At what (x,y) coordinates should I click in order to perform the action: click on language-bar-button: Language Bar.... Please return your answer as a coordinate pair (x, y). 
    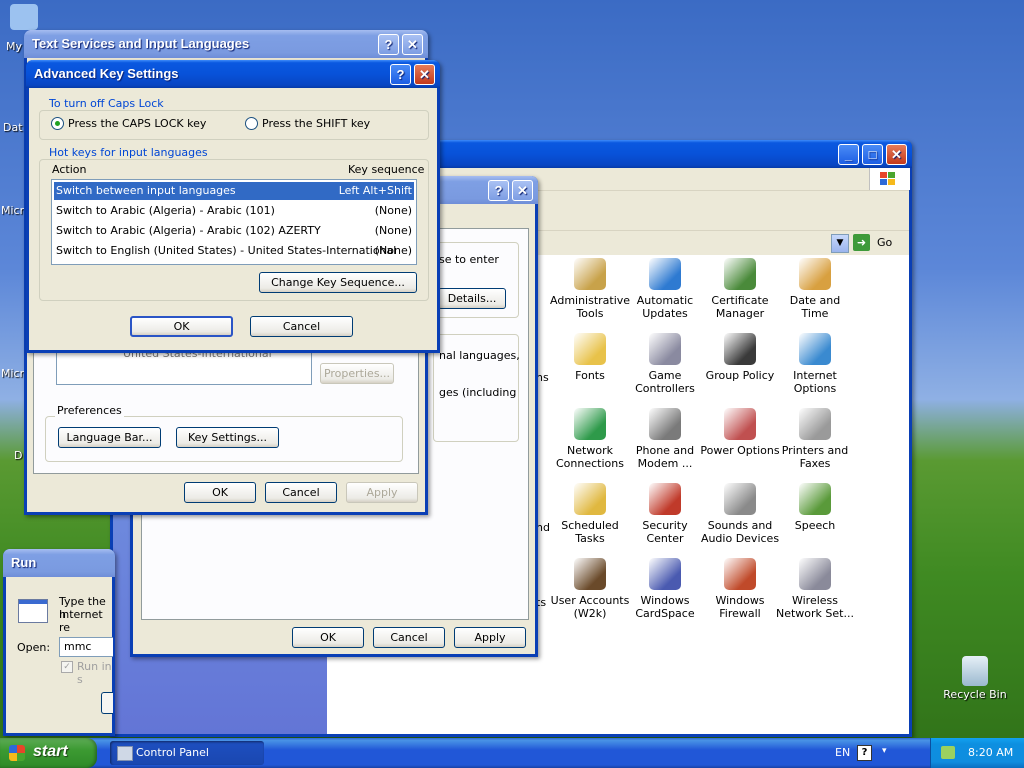
    Looking at the image, I should click on (109, 437).